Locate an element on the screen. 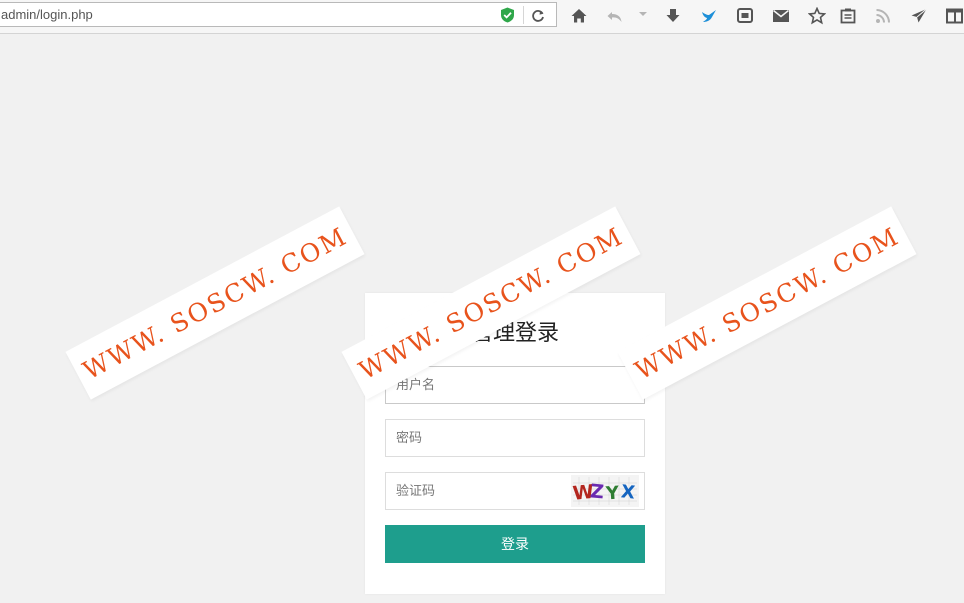  send-icon is located at coordinates (919, 16).